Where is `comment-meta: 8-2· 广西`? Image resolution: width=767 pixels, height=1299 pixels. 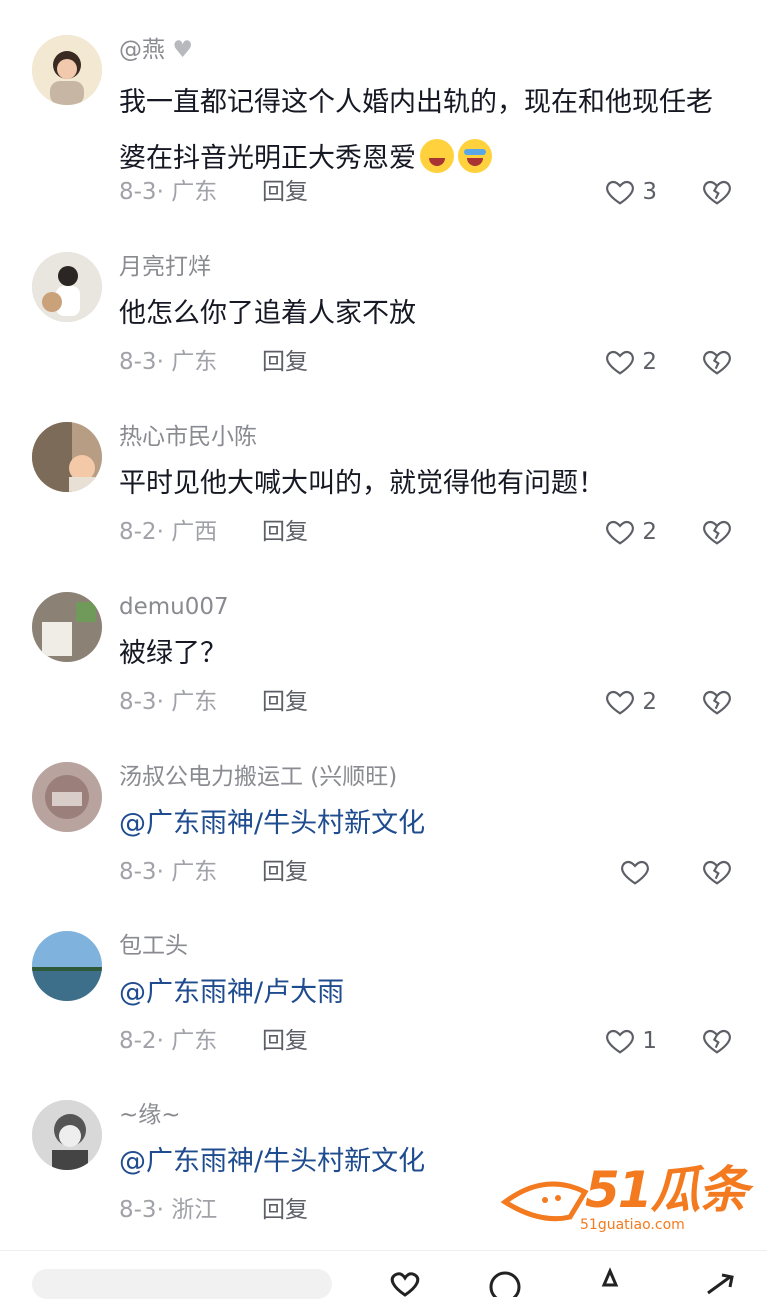 comment-meta: 8-2· 广西 is located at coordinates (168, 532).